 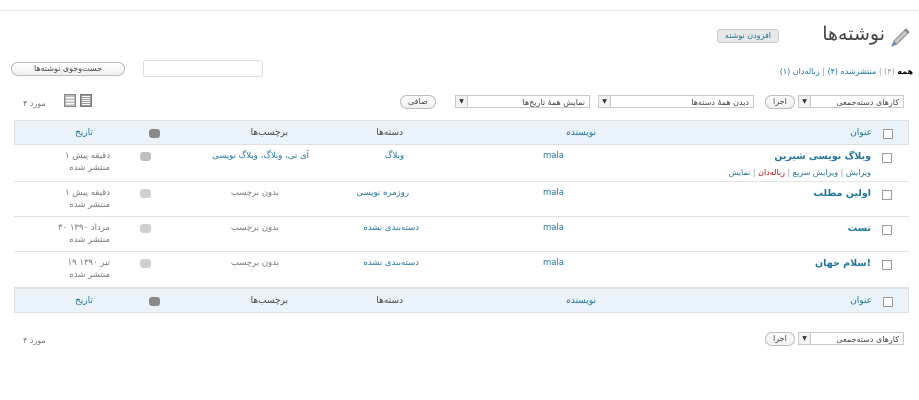 What do you see at coordinates (851, 101) in the screenshot?
I see `bulk-actions-select: ▼ کارهای دسته‌جمعی` at bounding box center [851, 101].